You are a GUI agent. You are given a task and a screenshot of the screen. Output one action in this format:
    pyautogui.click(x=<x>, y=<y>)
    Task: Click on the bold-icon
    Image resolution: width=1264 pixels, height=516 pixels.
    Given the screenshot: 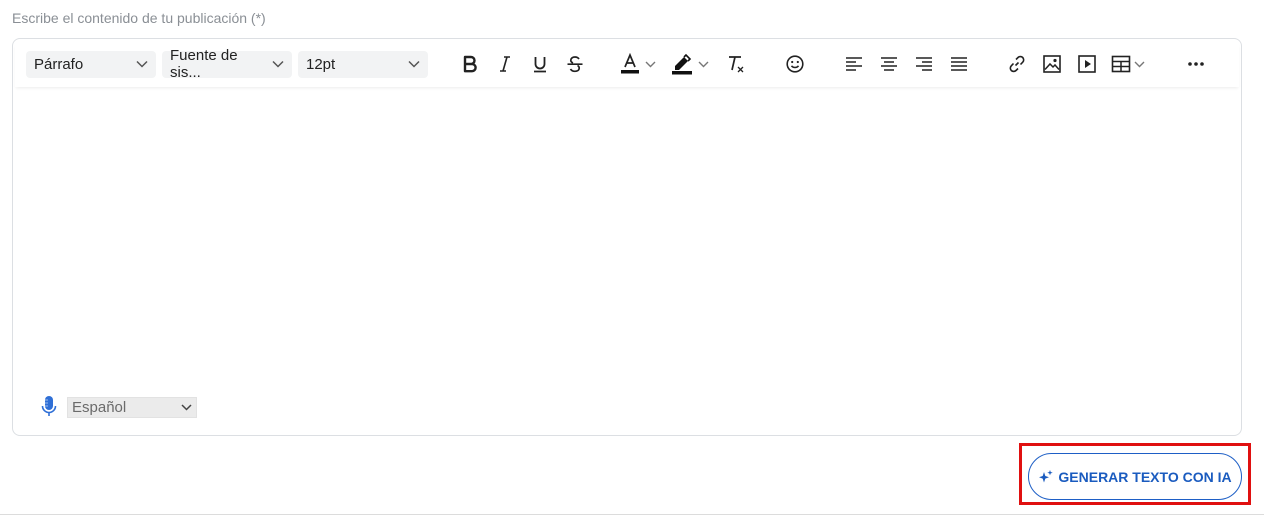 What is the action you would take?
    pyautogui.click(x=470, y=64)
    